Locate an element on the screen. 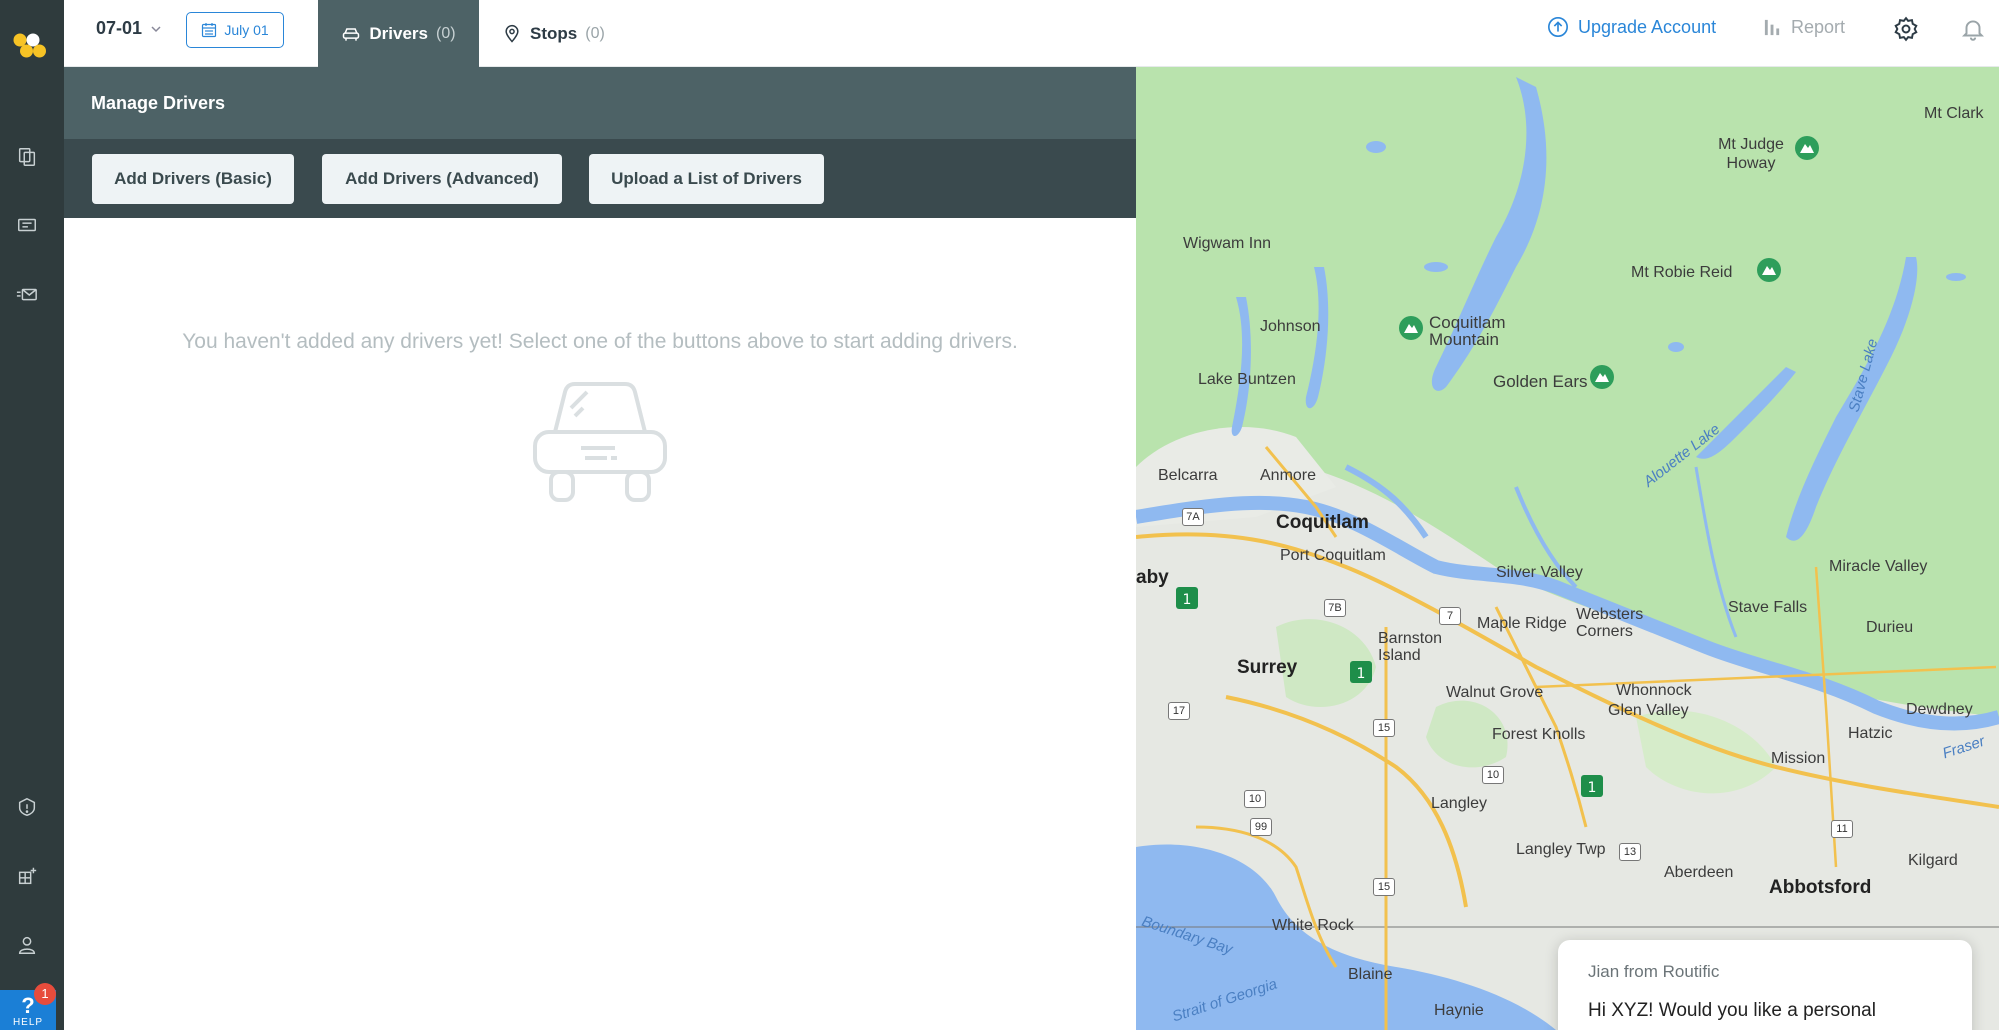 The height and width of the screenshot is (1030, 1999). user-icon is located at coordinates (27, 945).